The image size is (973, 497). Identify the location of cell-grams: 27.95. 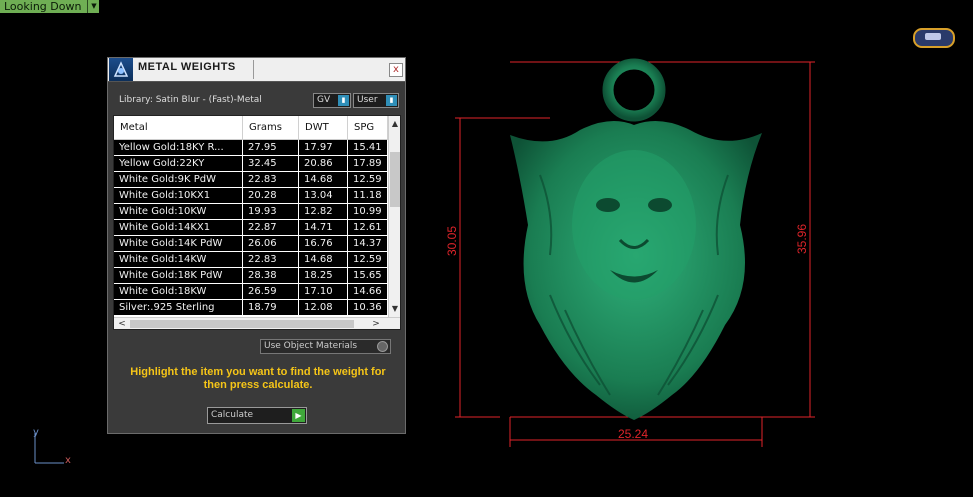
(271, 147).